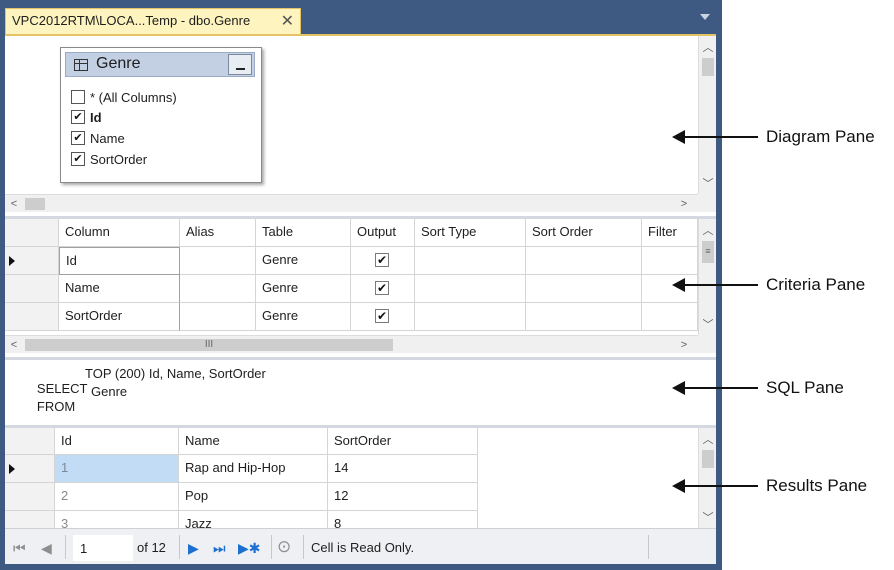 The width and height of the screenshot is (894, 570). I want to click on criteria-header-output: Output, so click(383, 233).